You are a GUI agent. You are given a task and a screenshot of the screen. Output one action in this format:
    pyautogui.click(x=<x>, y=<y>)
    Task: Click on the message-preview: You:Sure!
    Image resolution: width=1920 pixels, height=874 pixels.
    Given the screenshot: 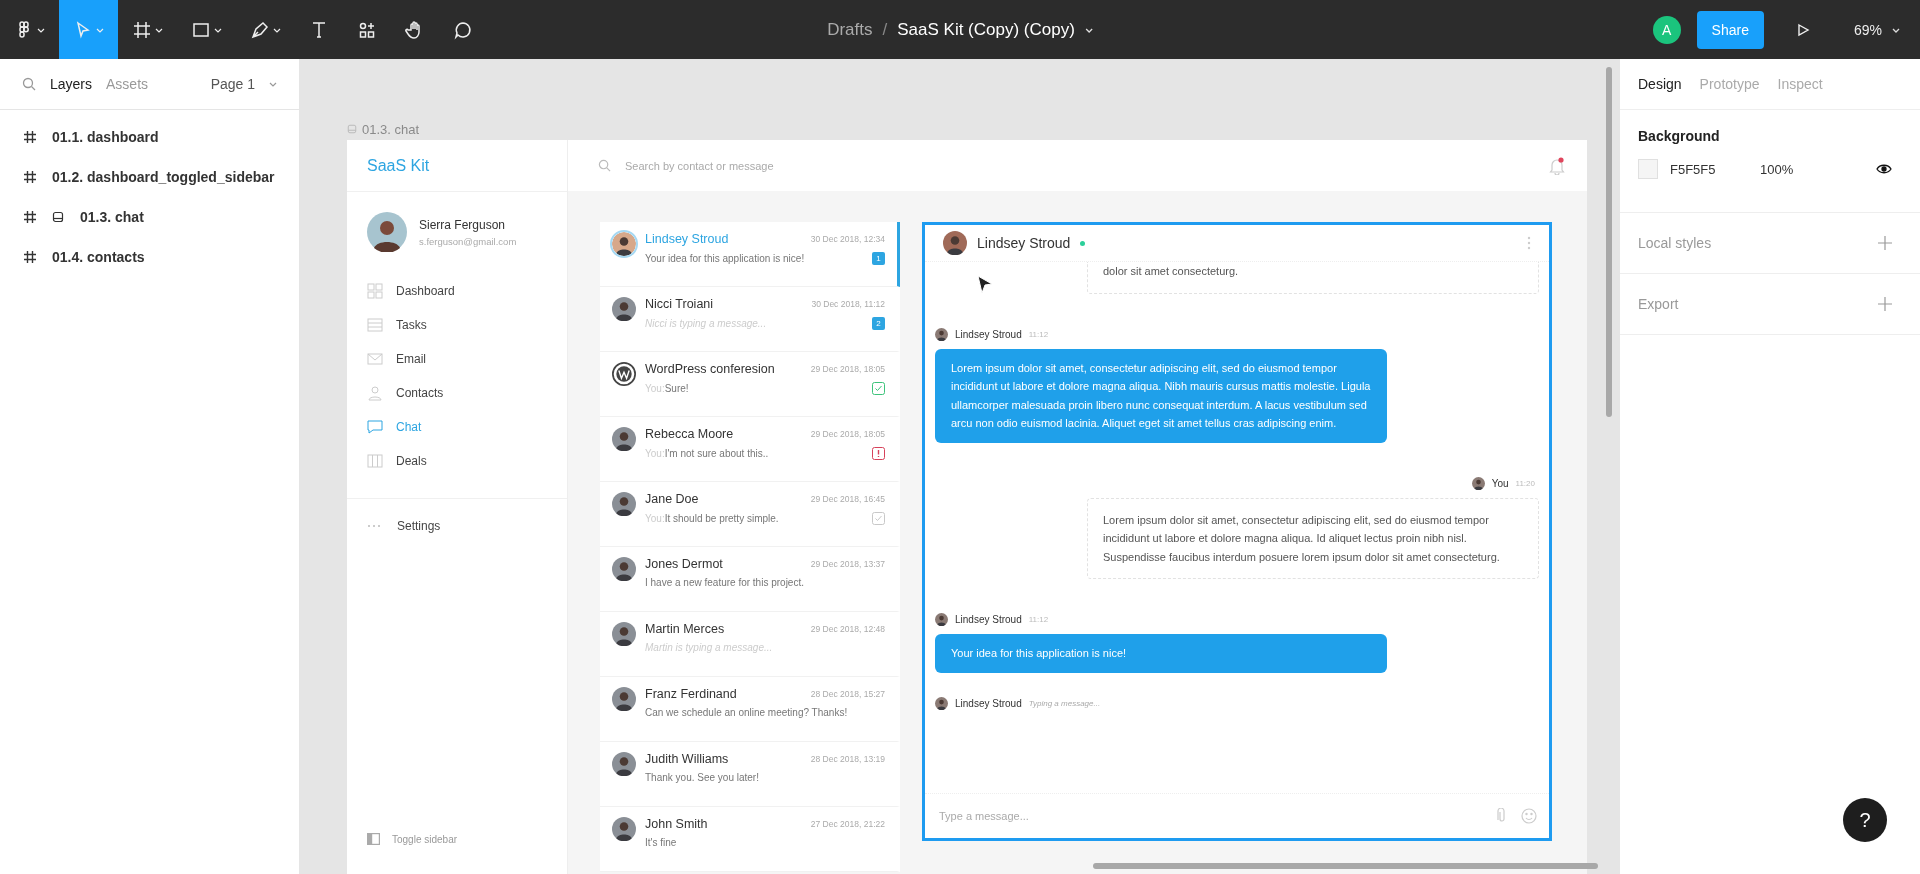 What is the action you would take?
    pyautogui.click(x=667, y=388)
    